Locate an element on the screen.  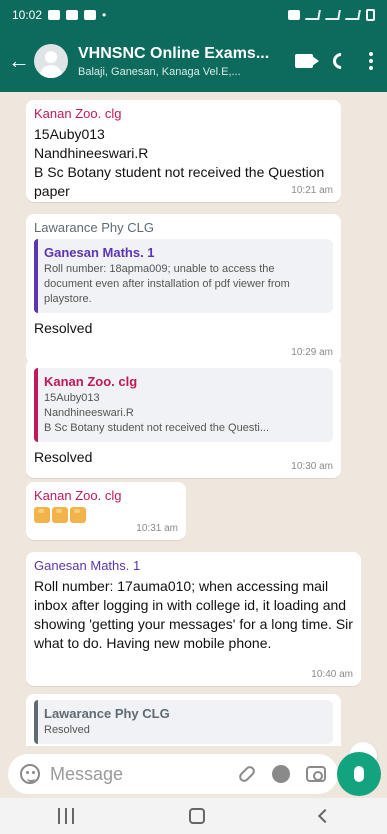
attachment-icon is located at coordinates (247, 774).